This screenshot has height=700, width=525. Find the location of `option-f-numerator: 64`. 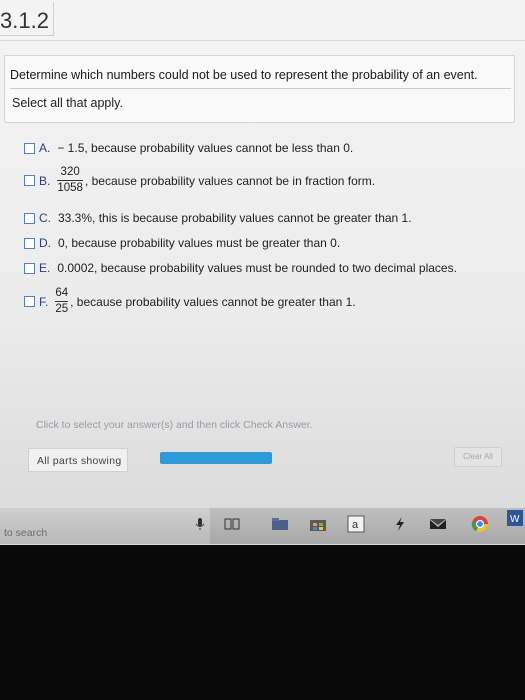

option-f-numerator: 64 is located at coordinates (62, 293).